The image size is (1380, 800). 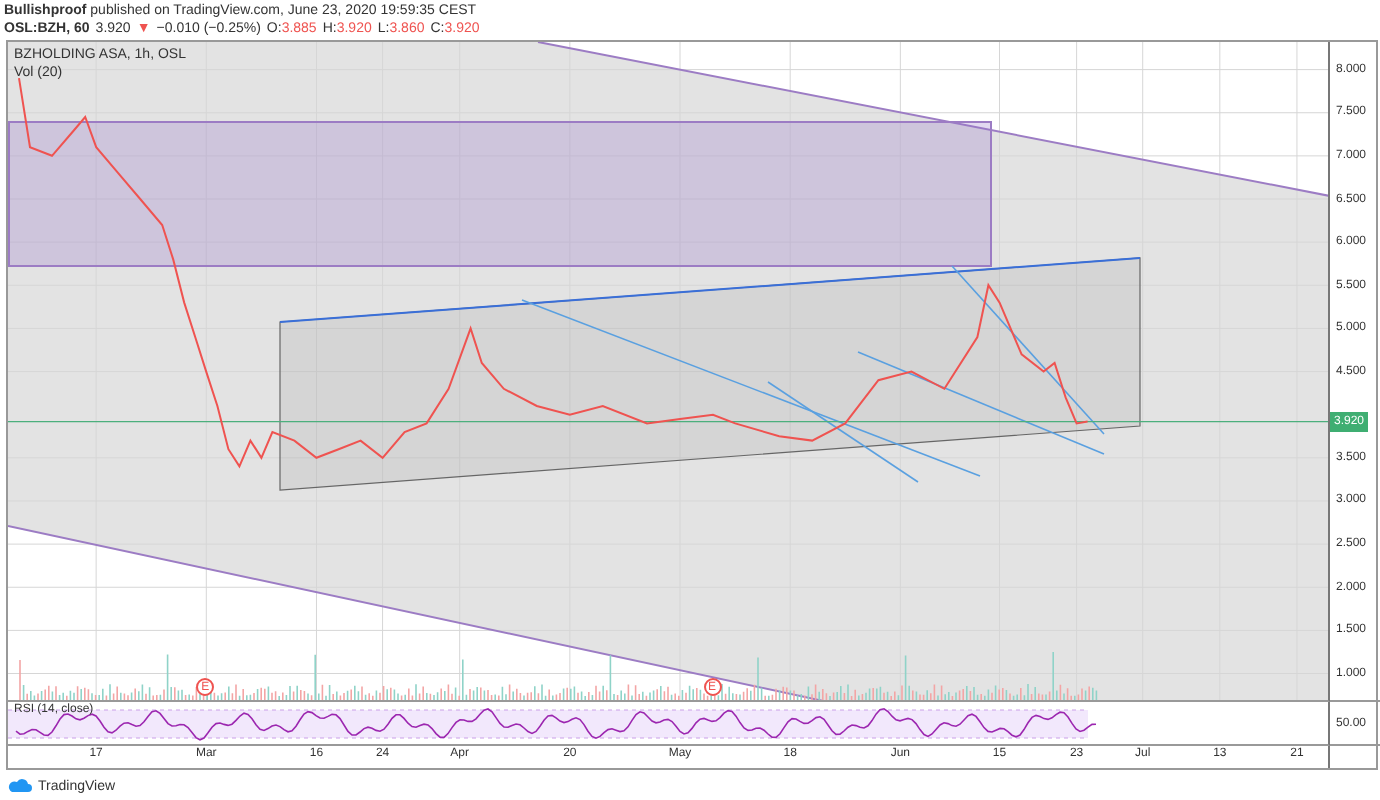 I want to click on cloud-logo-icon, so click(x=20, y=786).